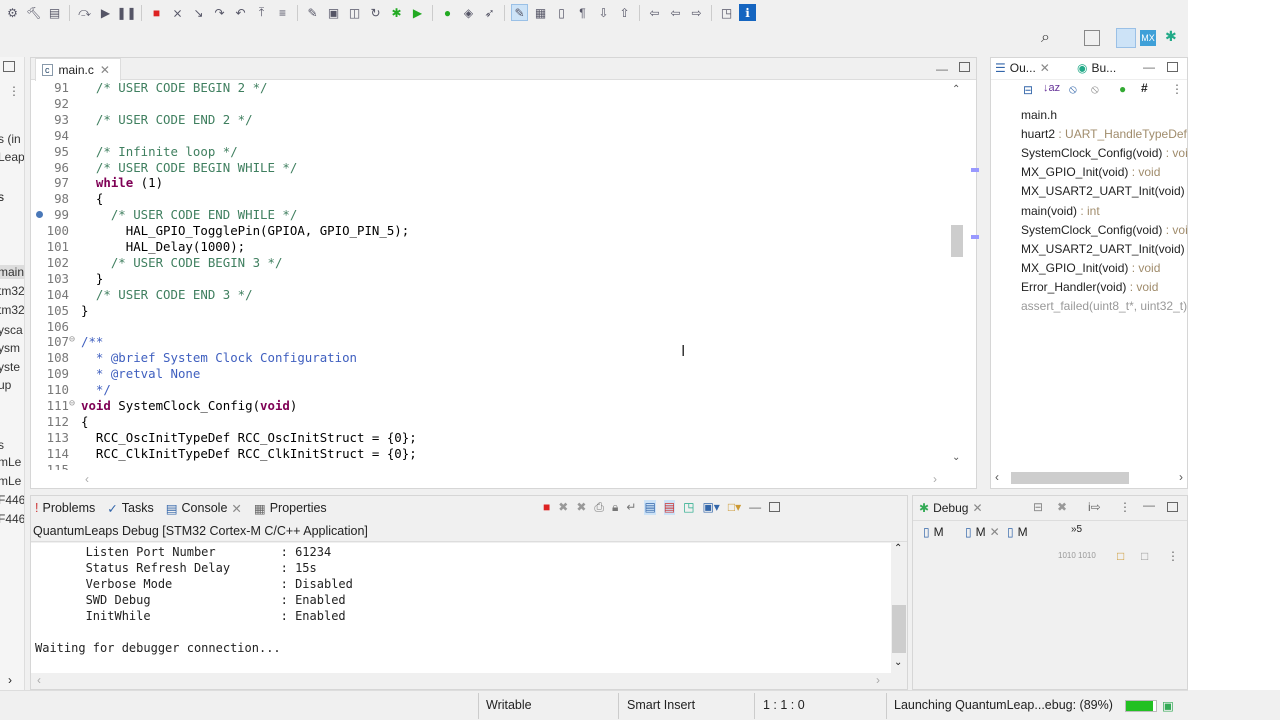  What do you see at coordinates (603, 12) in the screenshot?
I see `next-annotation-icon: ⇩` at bounding box center [603, 12].